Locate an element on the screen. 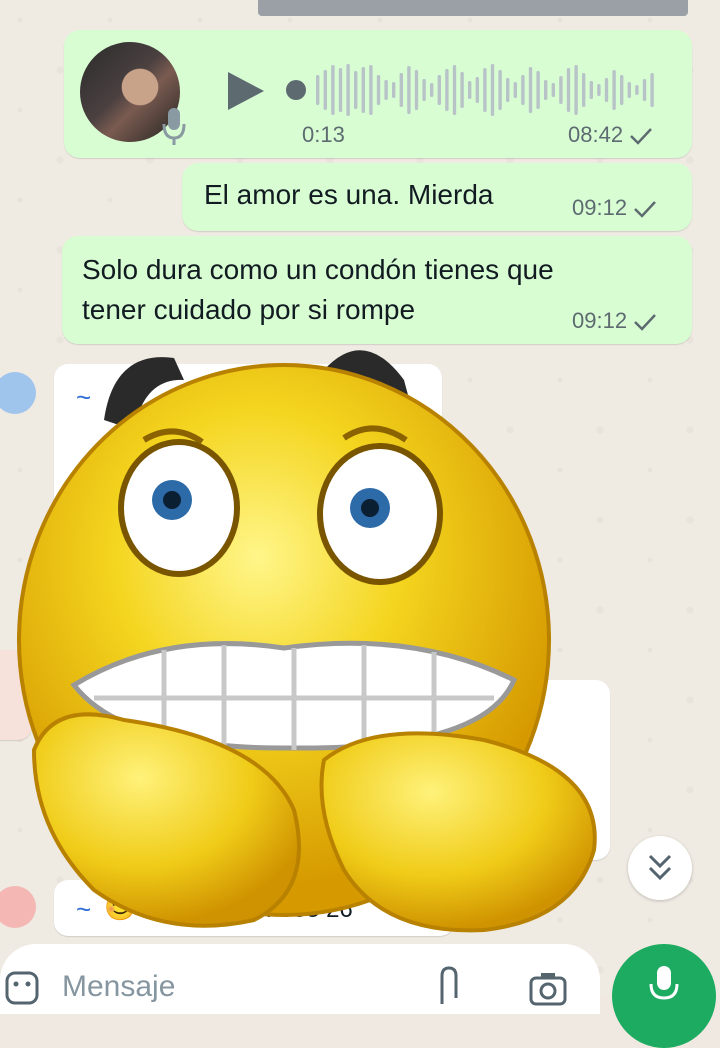 The image size is (720, 1048). voice-record-button is located at coordinates (664, 996).